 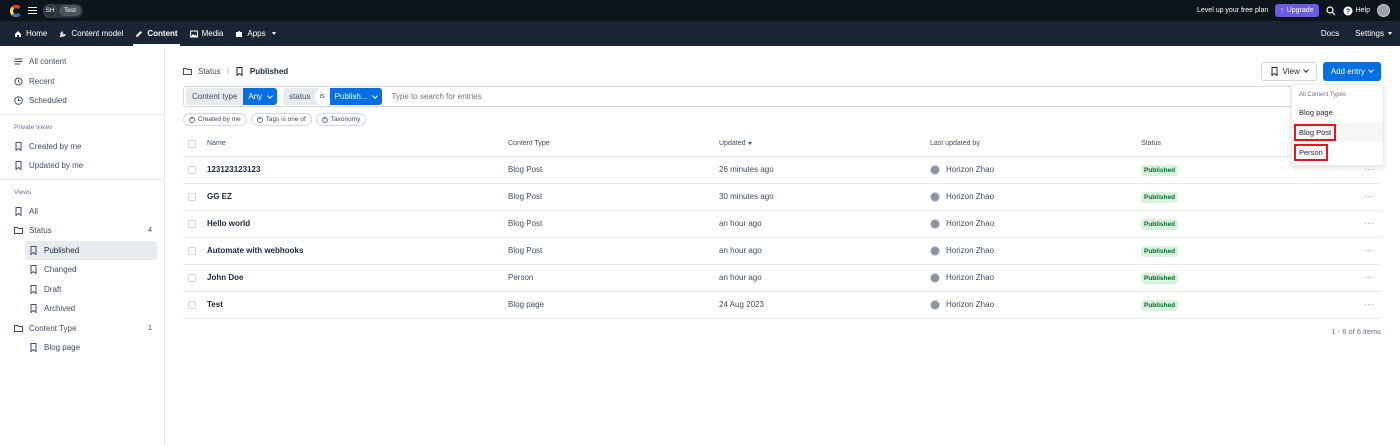 I want to click on sidebar-item-label: All content, so click(x=48, y=62).